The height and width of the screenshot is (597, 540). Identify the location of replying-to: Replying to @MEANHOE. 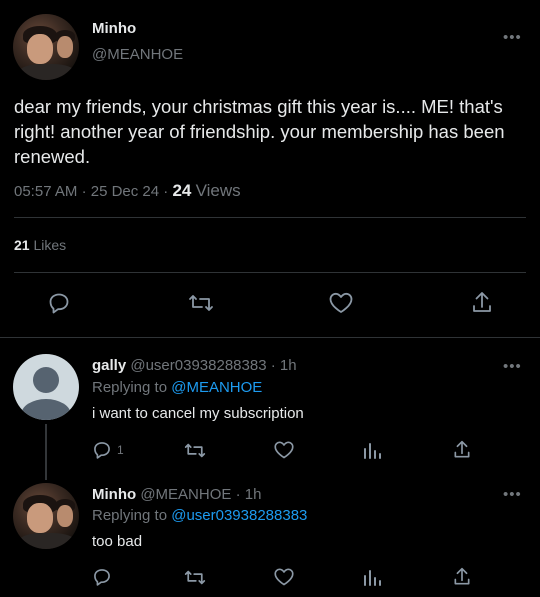
(177, 387).